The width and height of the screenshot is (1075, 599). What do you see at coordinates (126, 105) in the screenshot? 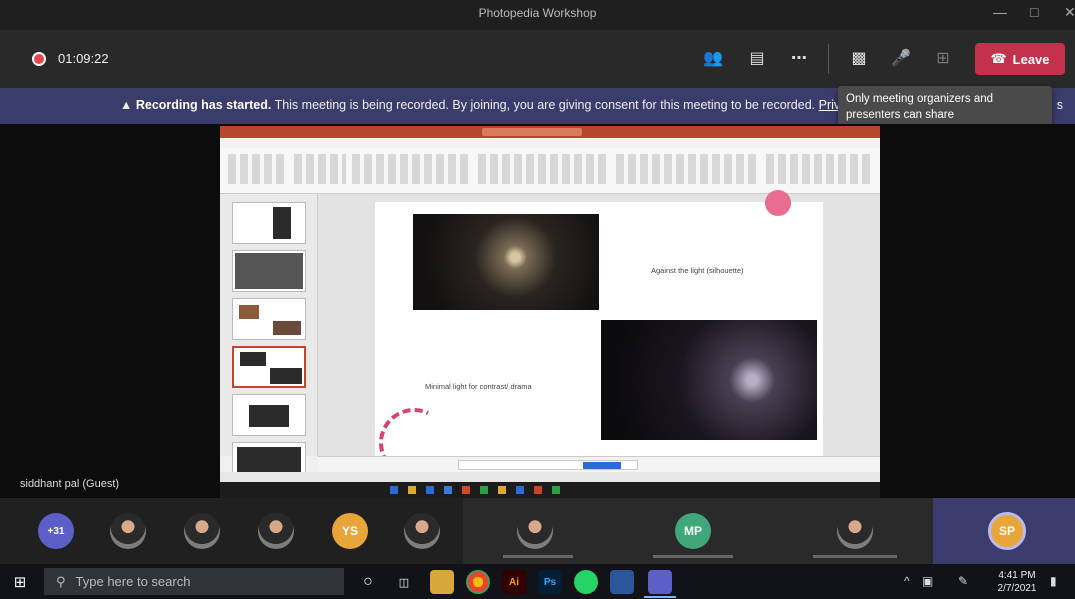
I see `warning-icon: ▲` at bounding box center [126, 105].